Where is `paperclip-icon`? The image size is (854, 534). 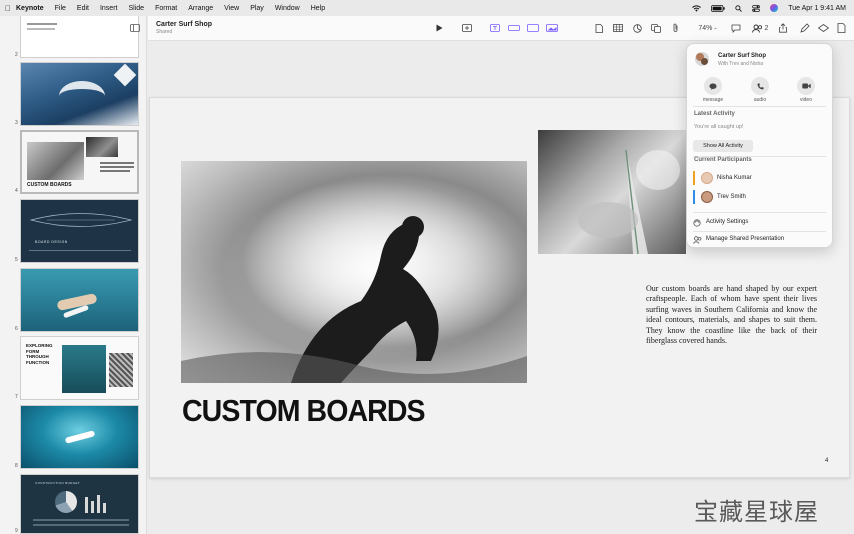
paperclip-icon is located at coordinates (675, 27).